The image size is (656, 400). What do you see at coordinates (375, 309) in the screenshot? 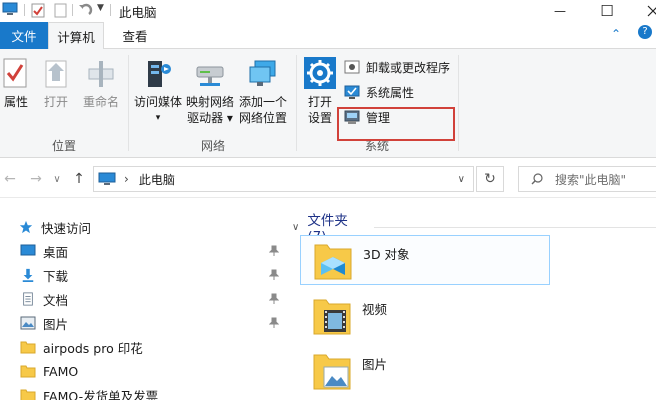
I see `folder-name: 视频` at bounding box center [375, 309].